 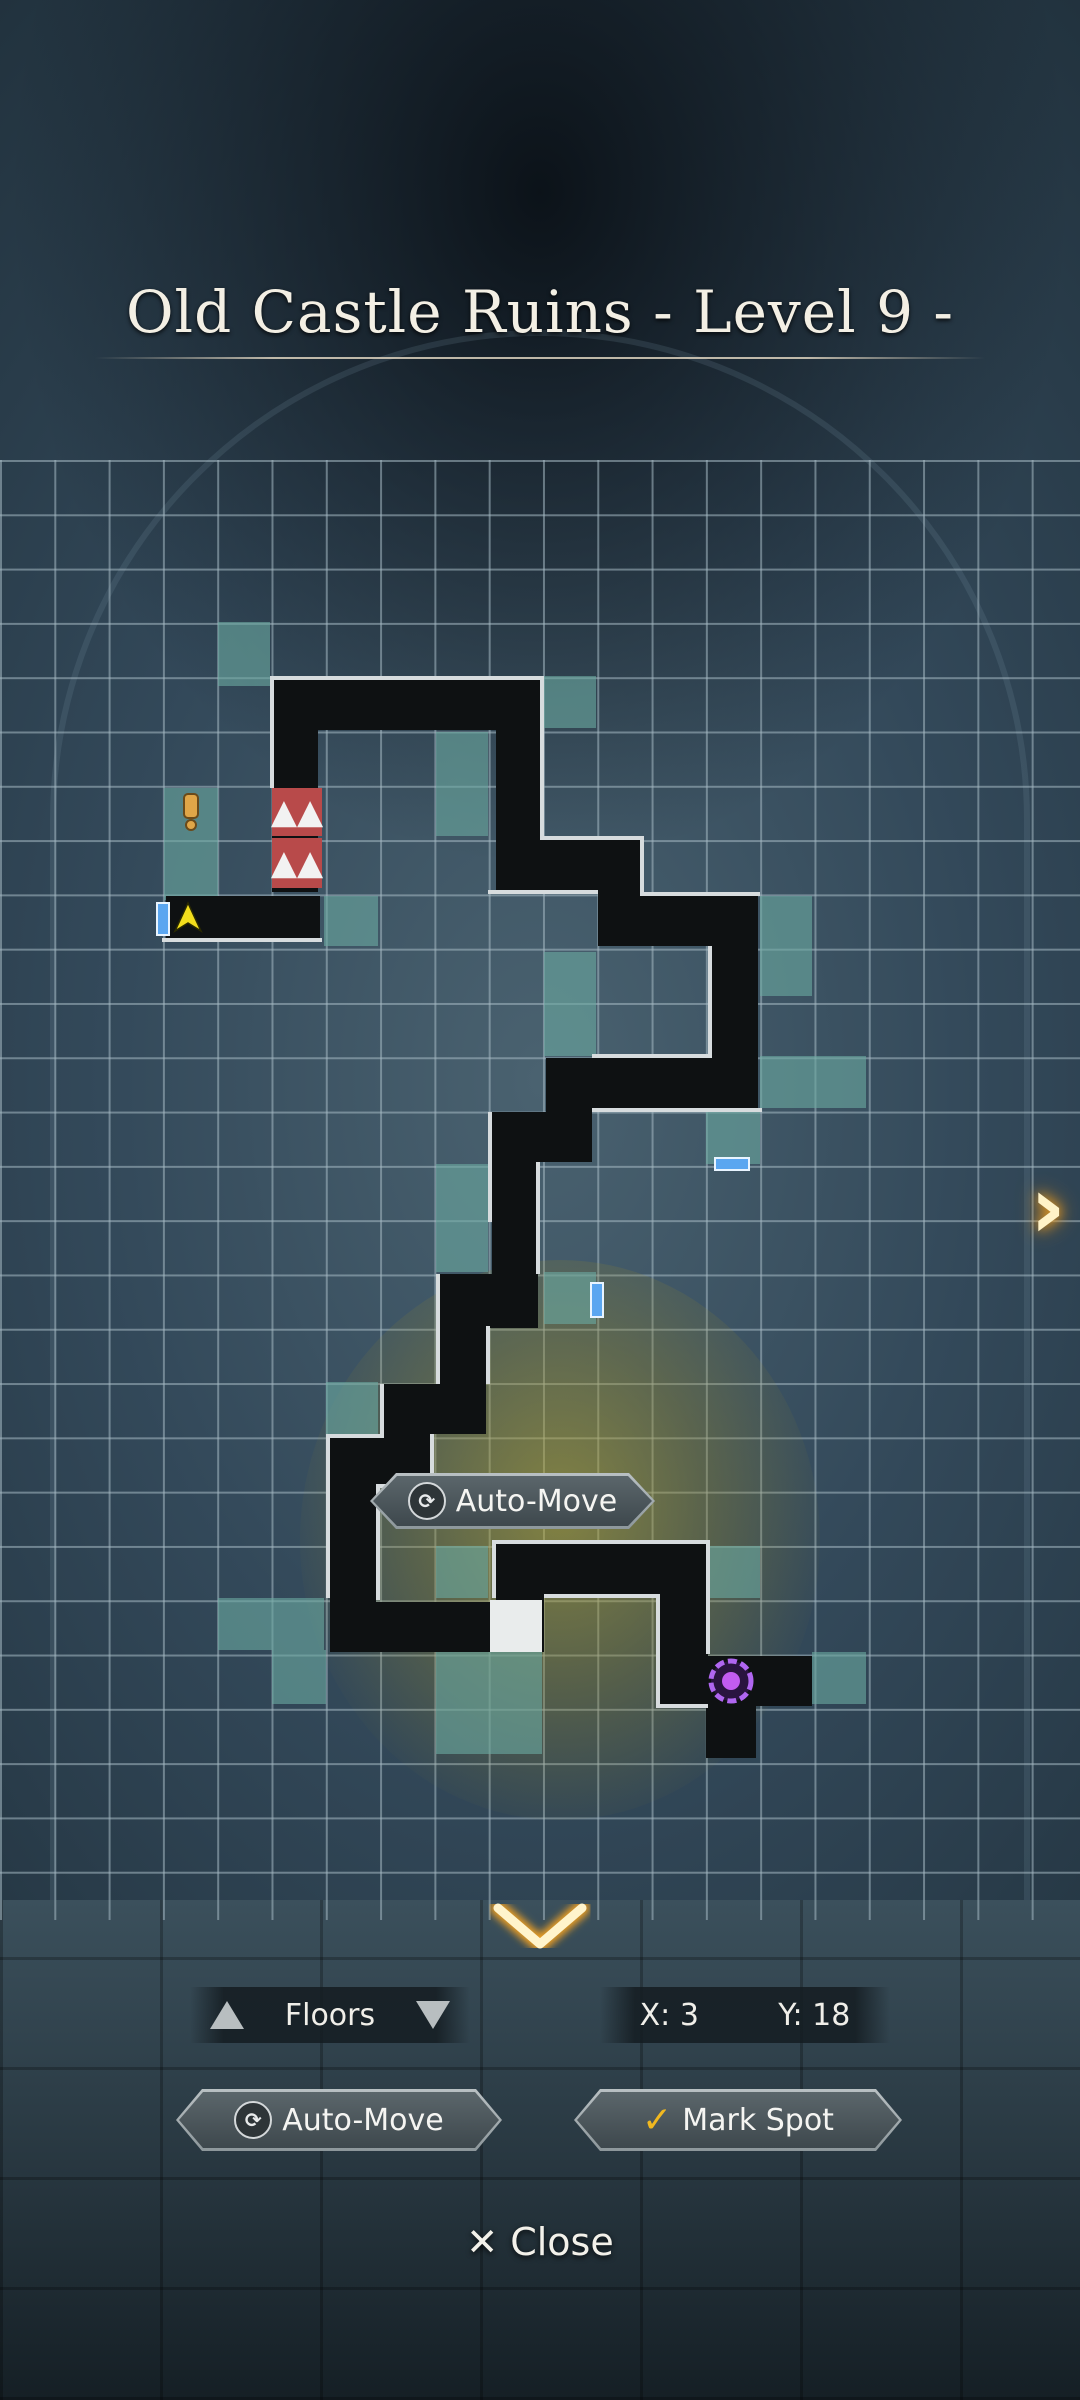 I want to click on floor-up-icon, so click(x=227, y=2015).